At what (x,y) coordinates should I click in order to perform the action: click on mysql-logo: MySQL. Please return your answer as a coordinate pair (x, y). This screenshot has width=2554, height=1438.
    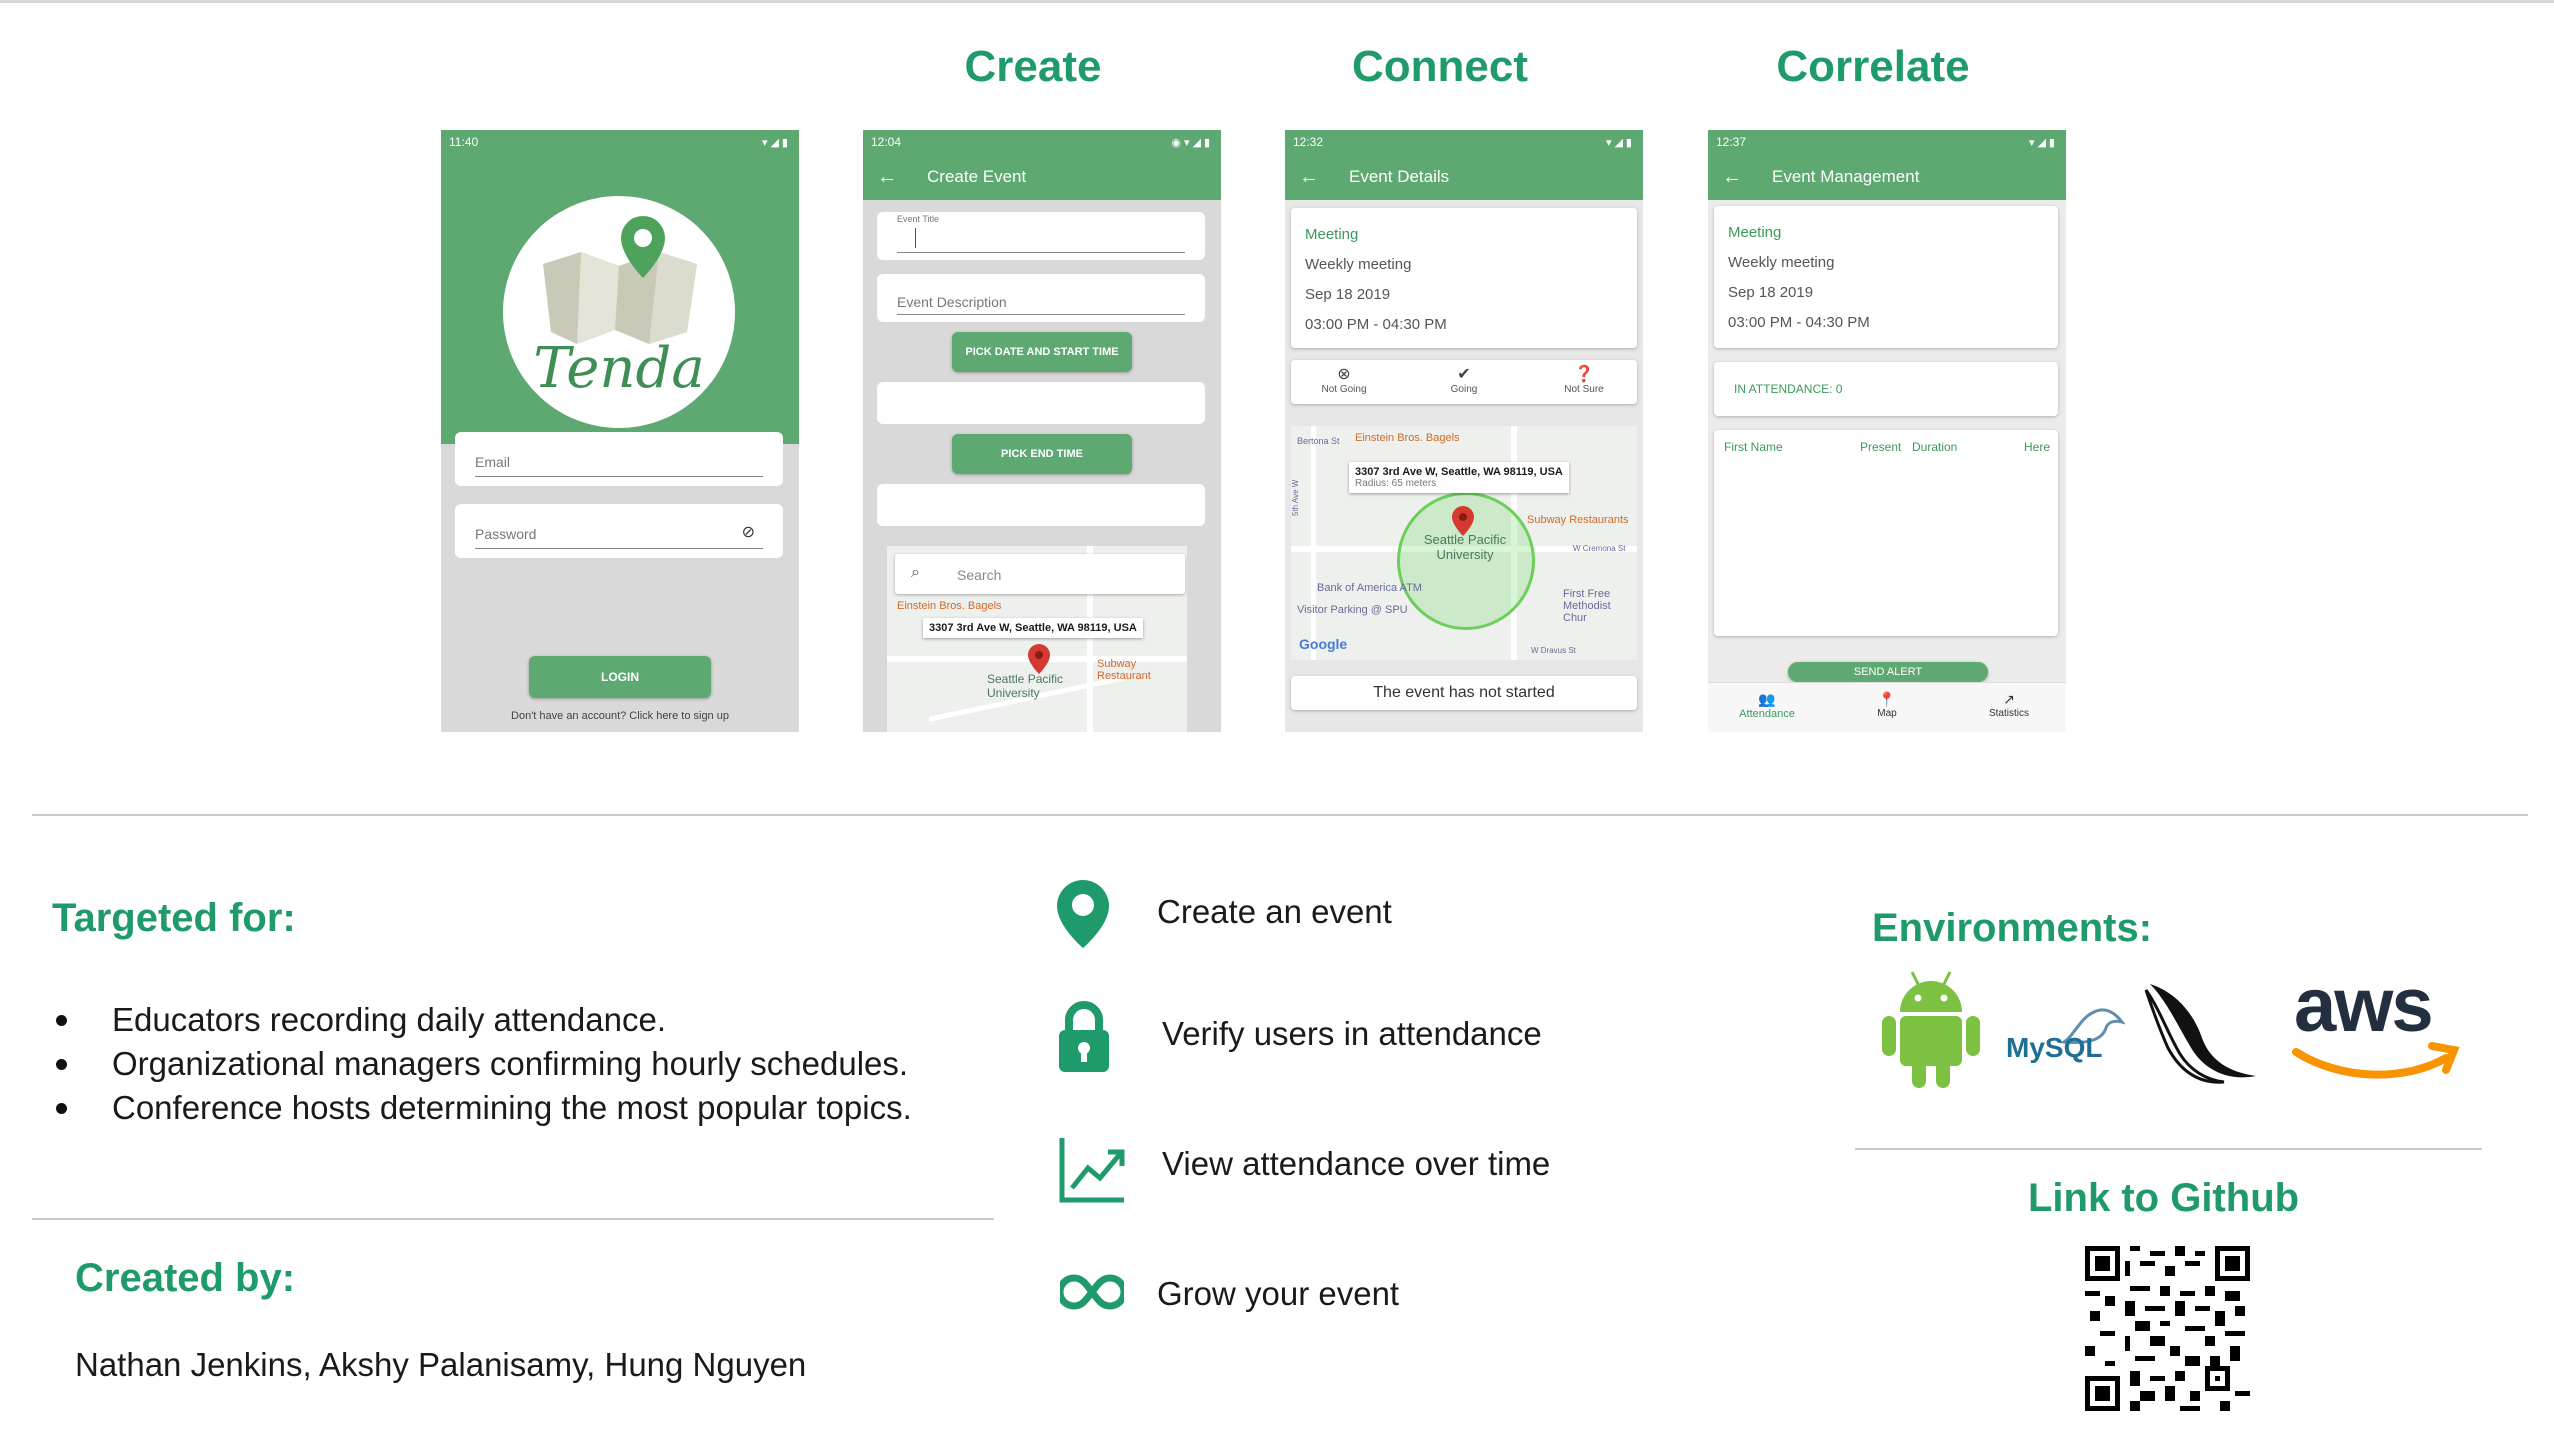
    Looking at the image, I should click on (2067, 1033).